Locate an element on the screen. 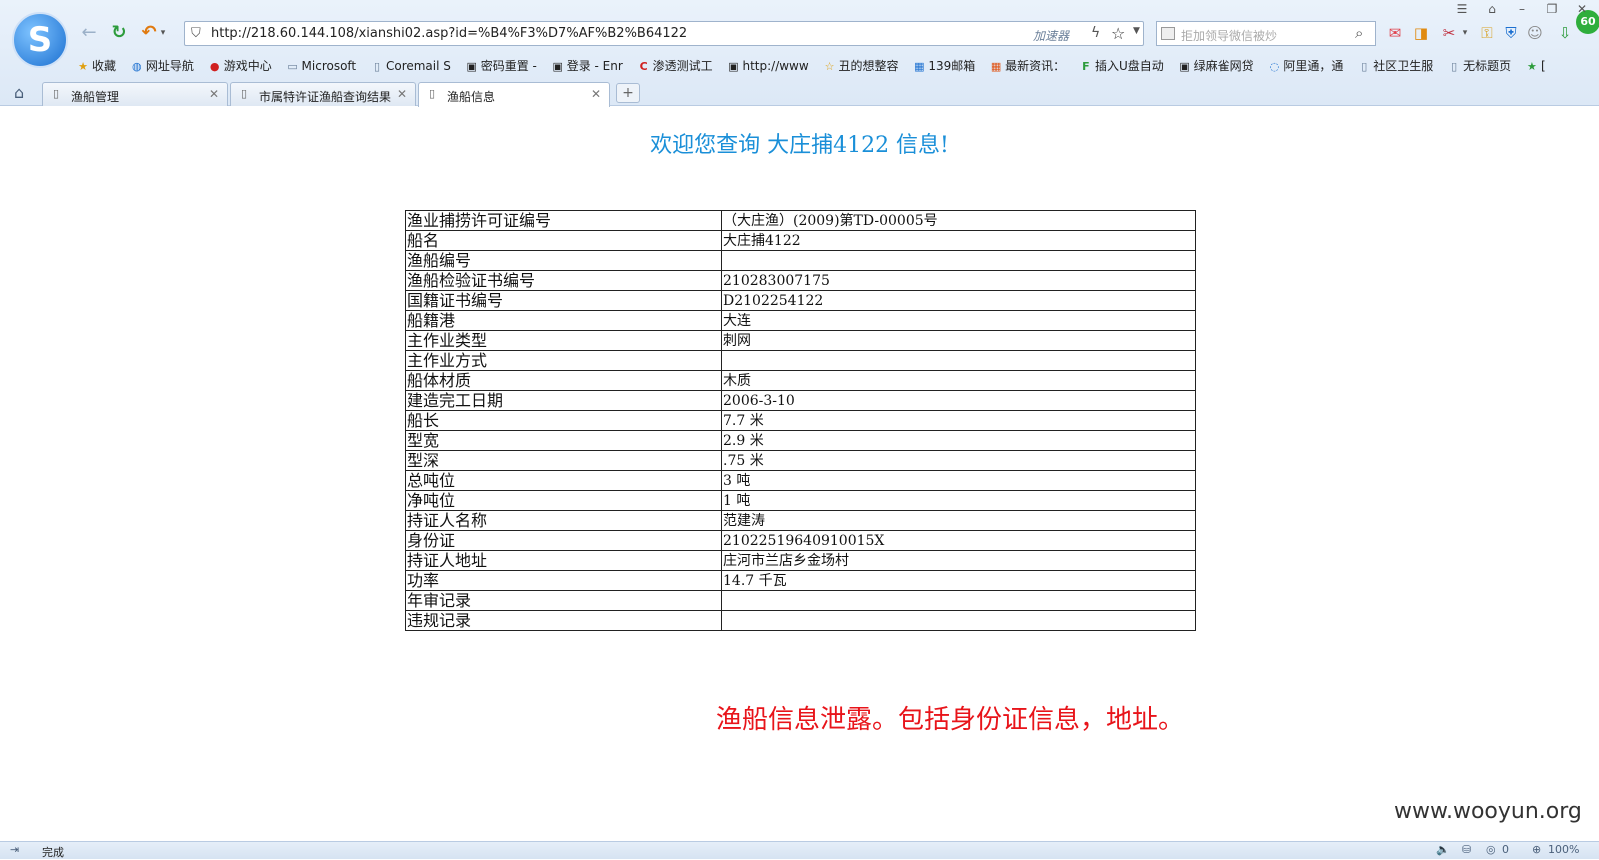 This screenshot has height=860, width=1599. bookmark-item: ▦ 139邮箱 is located at coordinates (943, 66).